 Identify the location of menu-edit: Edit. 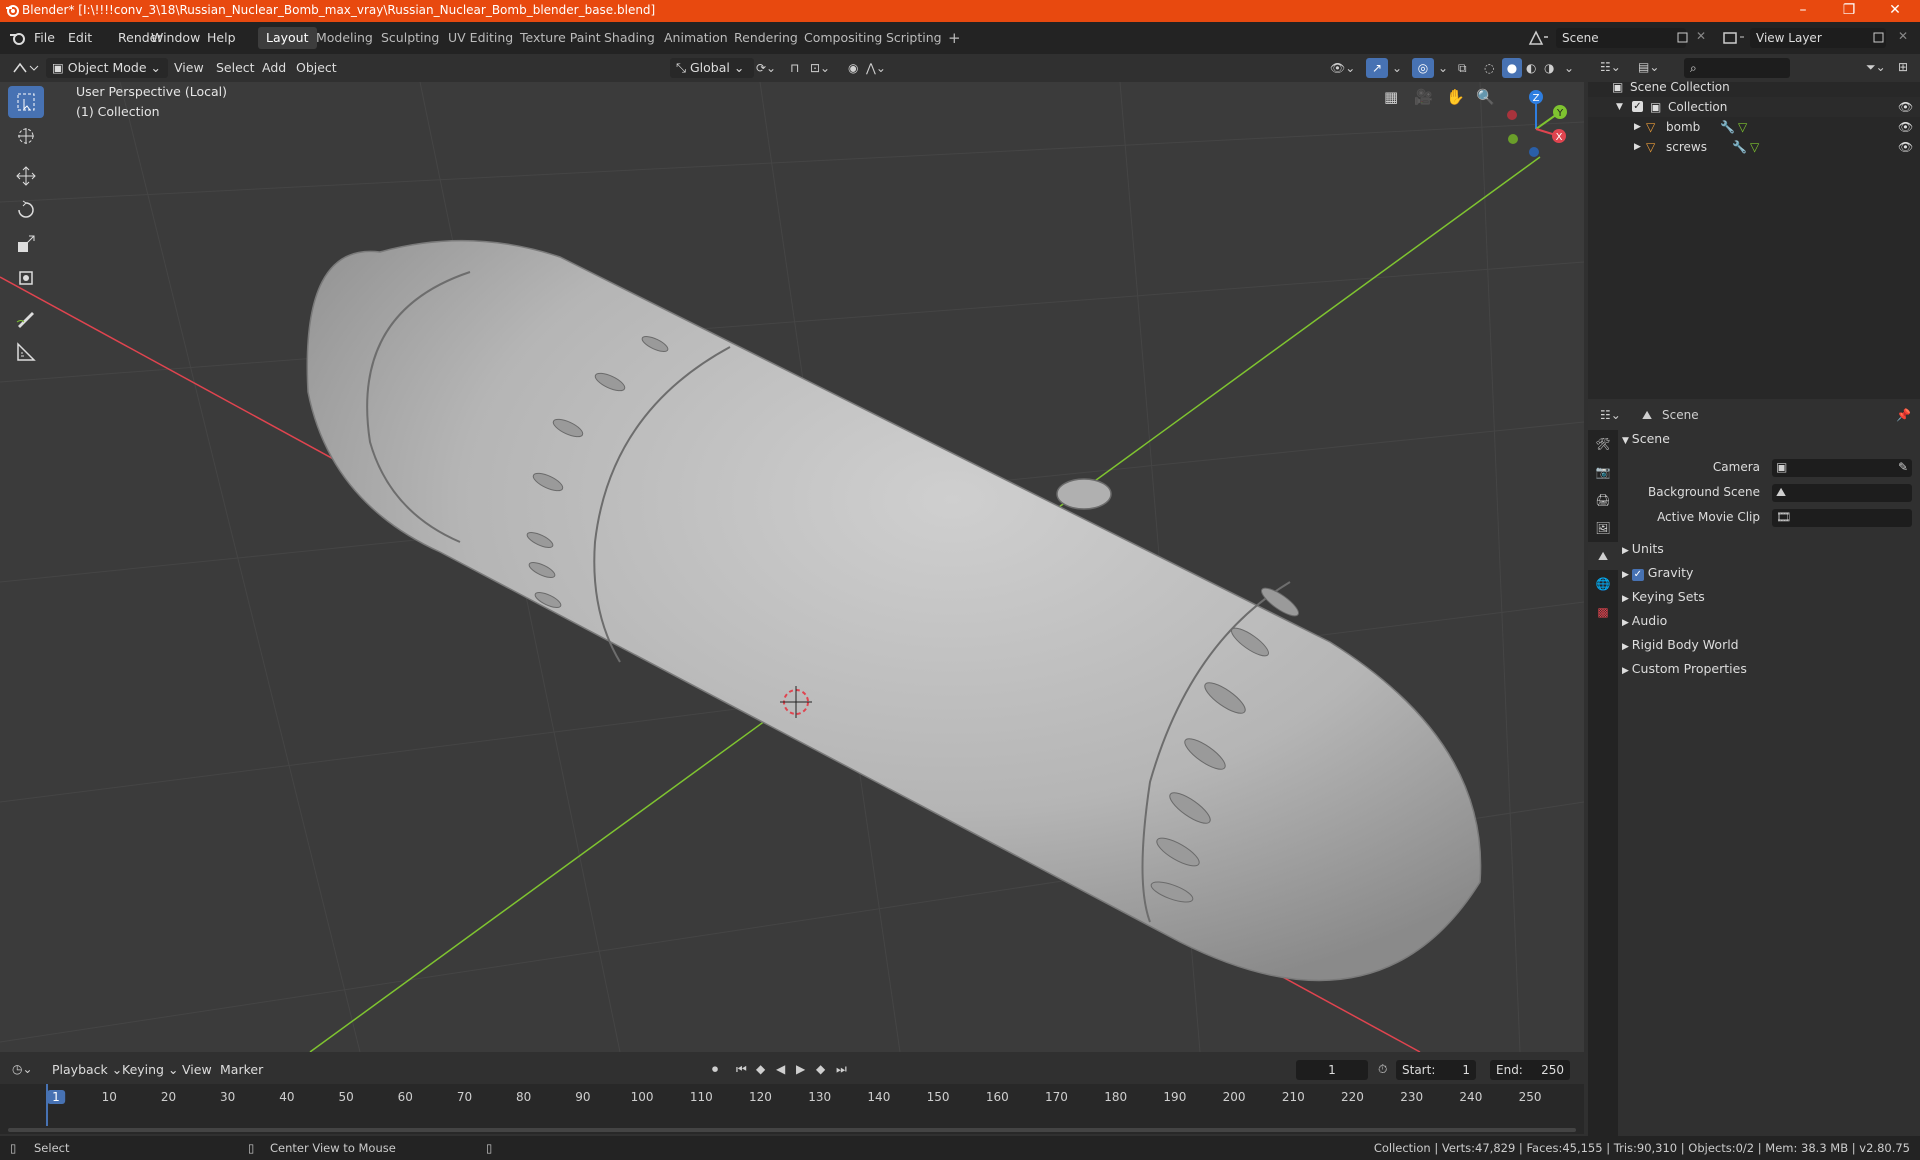
(80, 37).